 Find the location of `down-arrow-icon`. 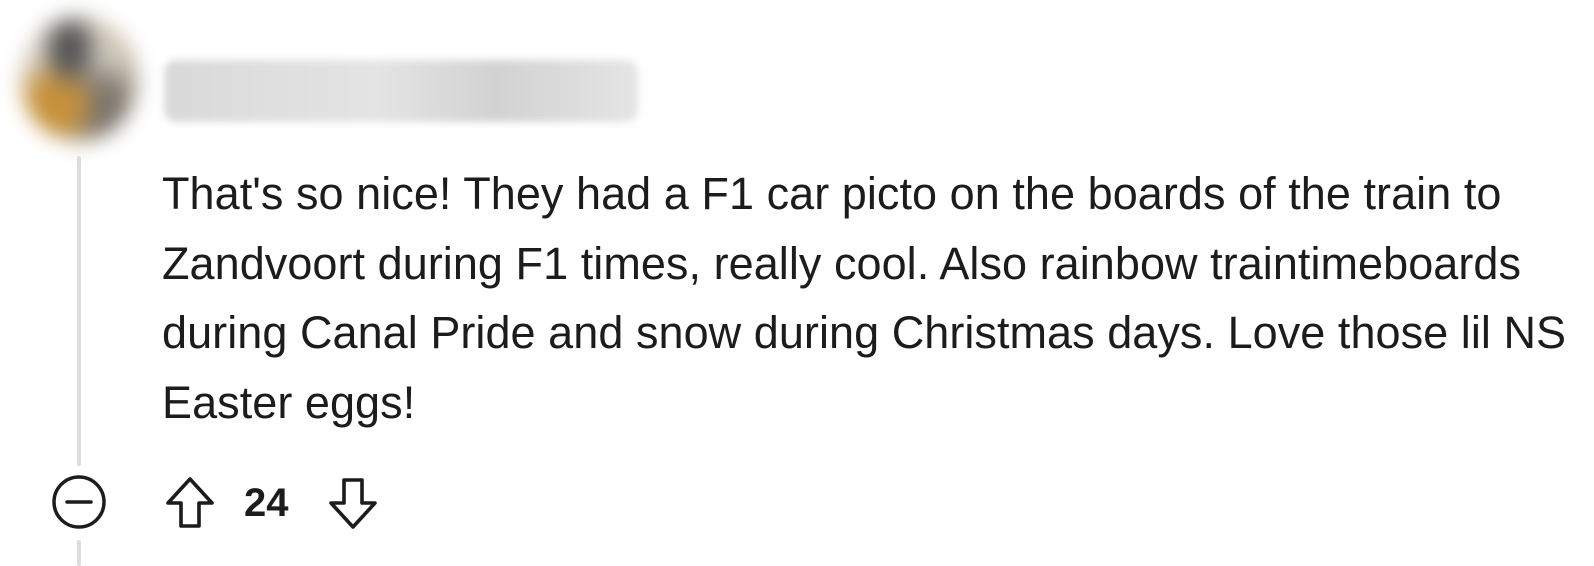

down-arrow-icon is located at coordinates (353, 503).